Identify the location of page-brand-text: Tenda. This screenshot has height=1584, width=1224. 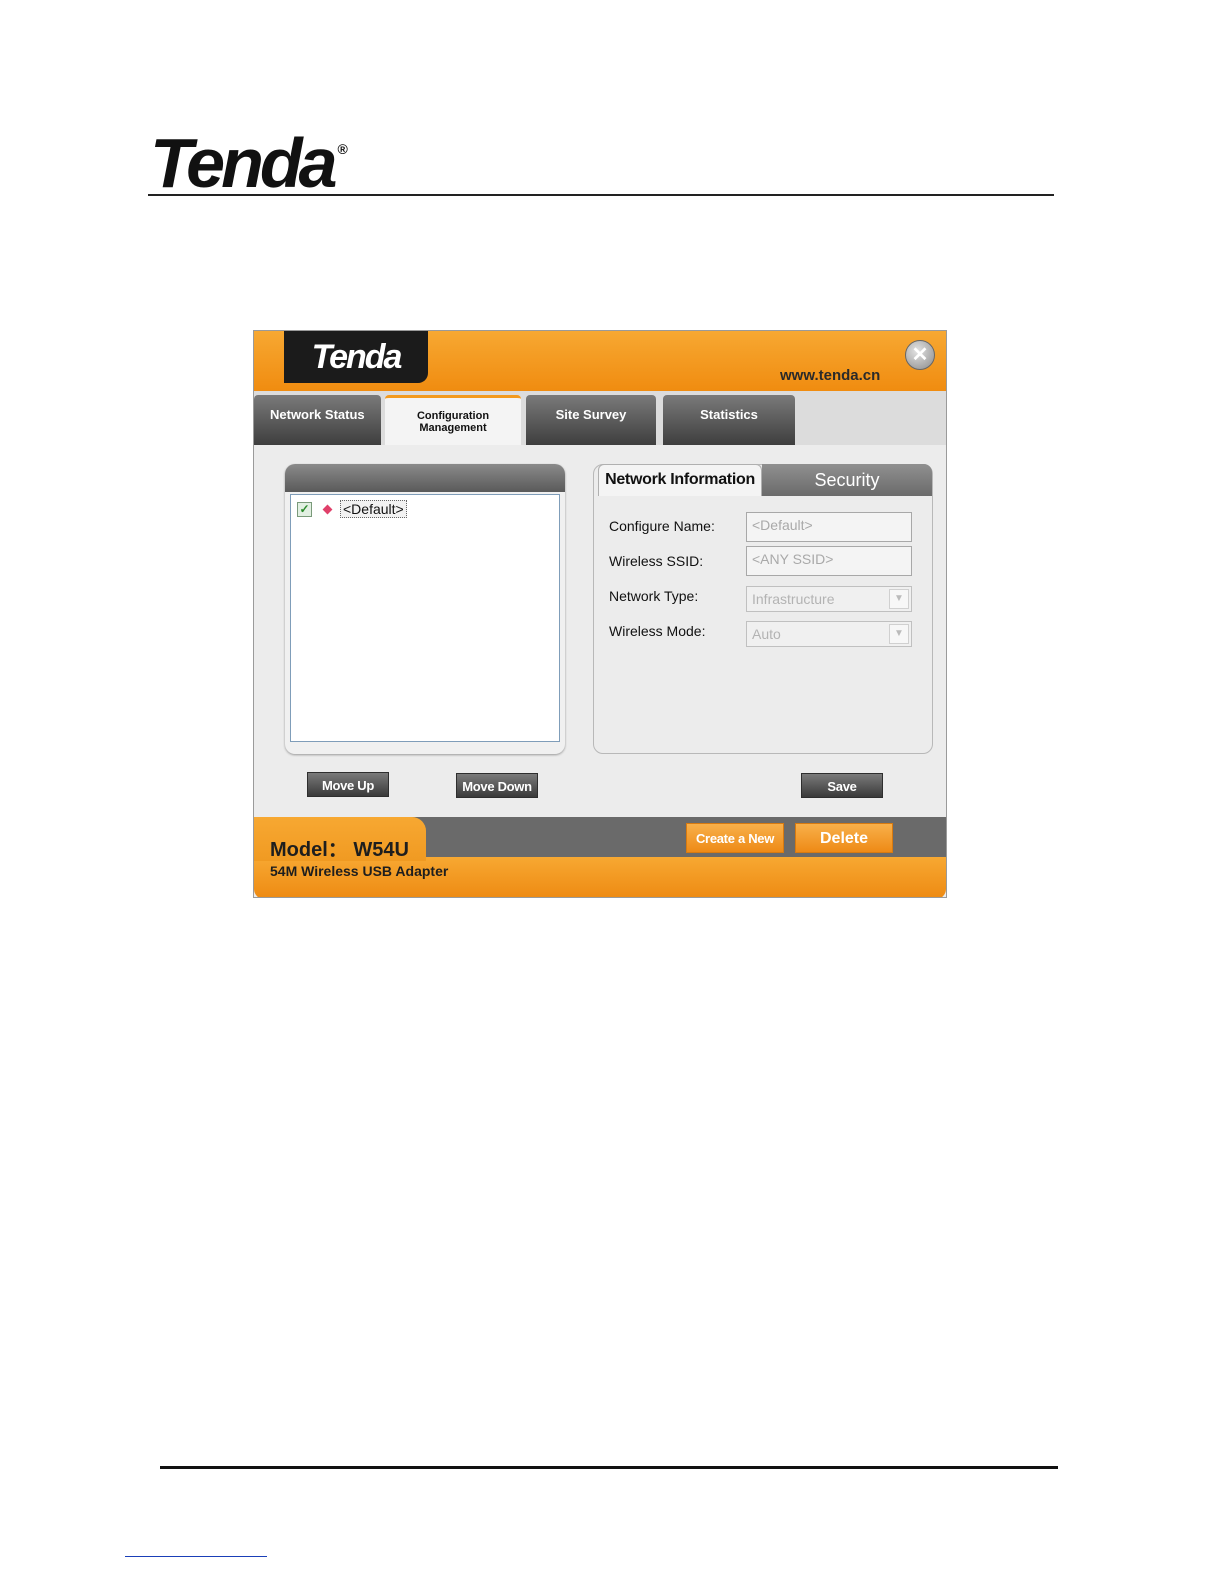
(244, 163).